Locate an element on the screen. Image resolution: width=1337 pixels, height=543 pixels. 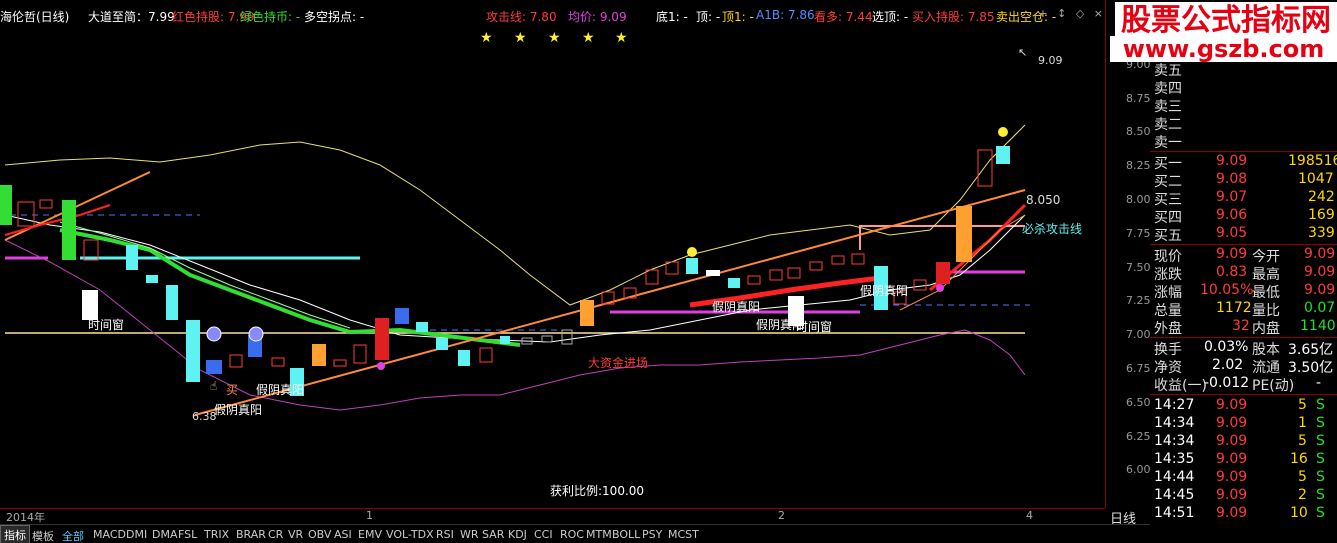
indicator-bottom: 底1: - is located at coordinates (672, 17).